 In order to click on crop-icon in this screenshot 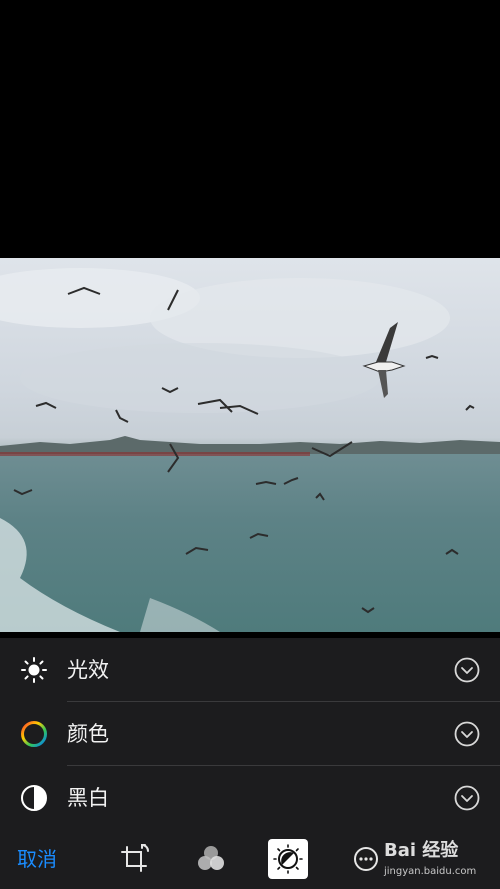, I will do `click(134, 859)`.